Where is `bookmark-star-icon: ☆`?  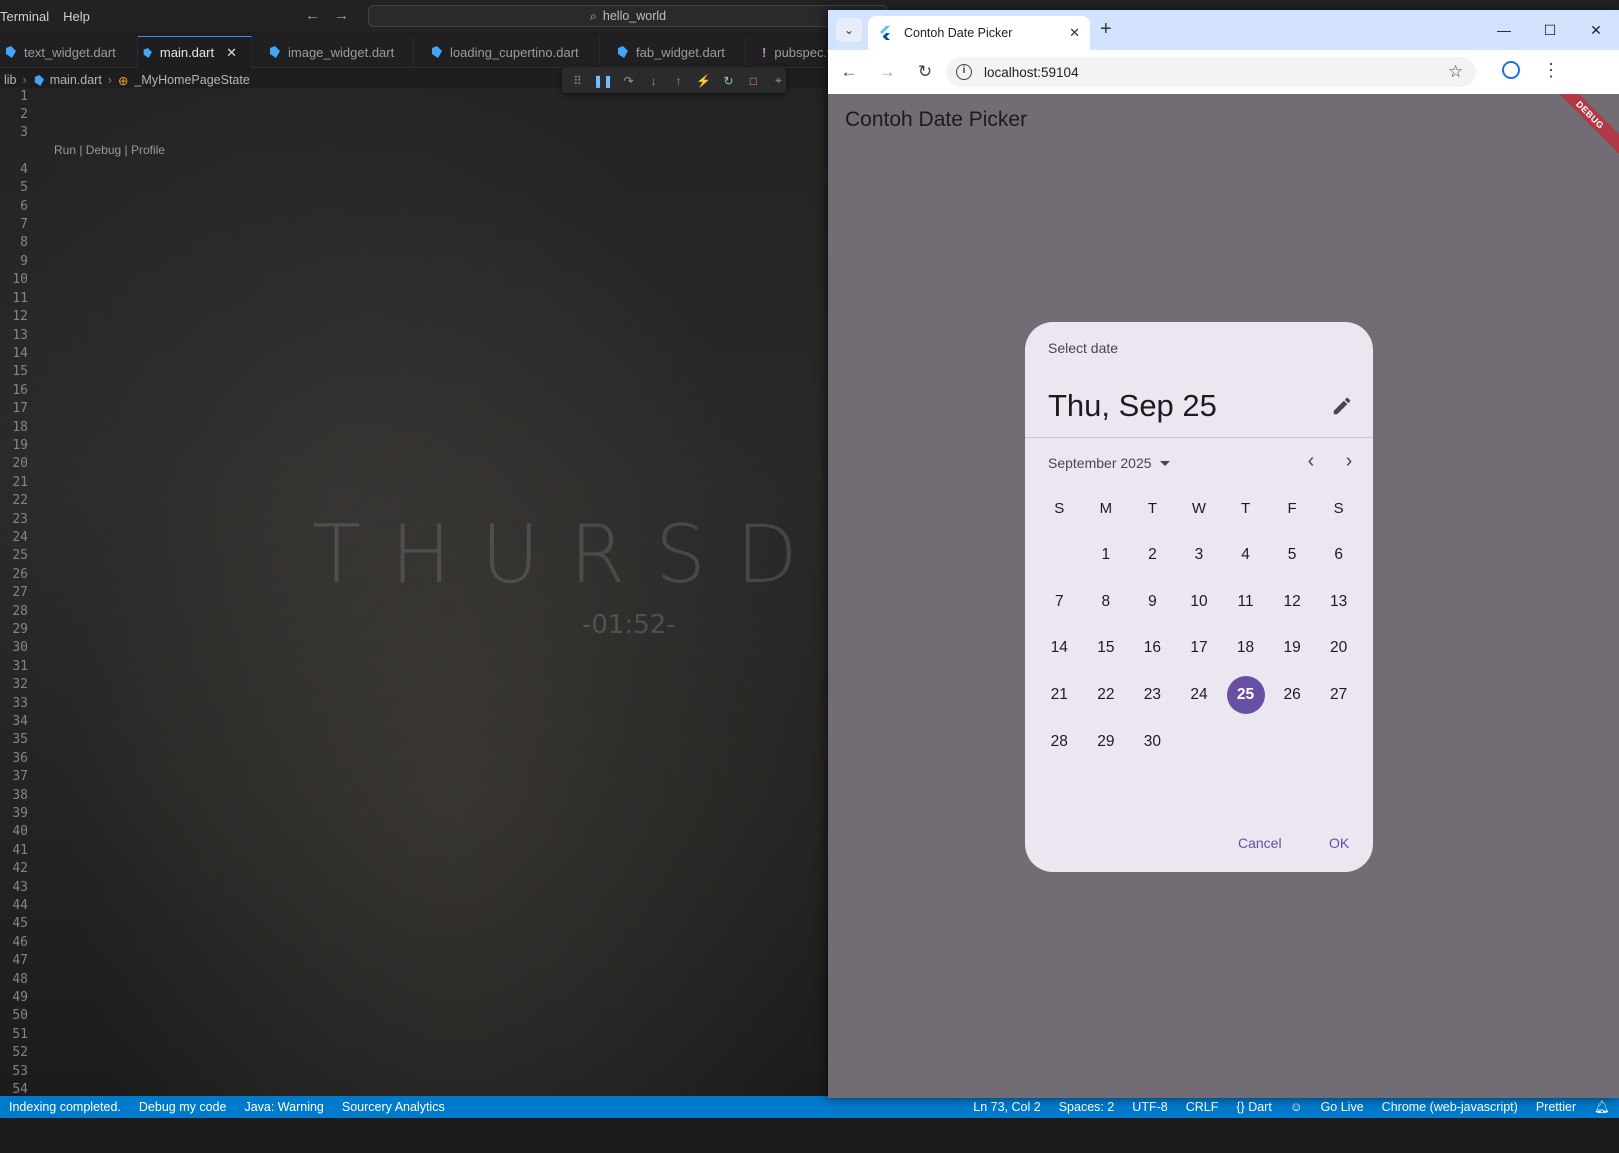 bookmark-star-icon: ☆ is located at coordinates (1455, 72).